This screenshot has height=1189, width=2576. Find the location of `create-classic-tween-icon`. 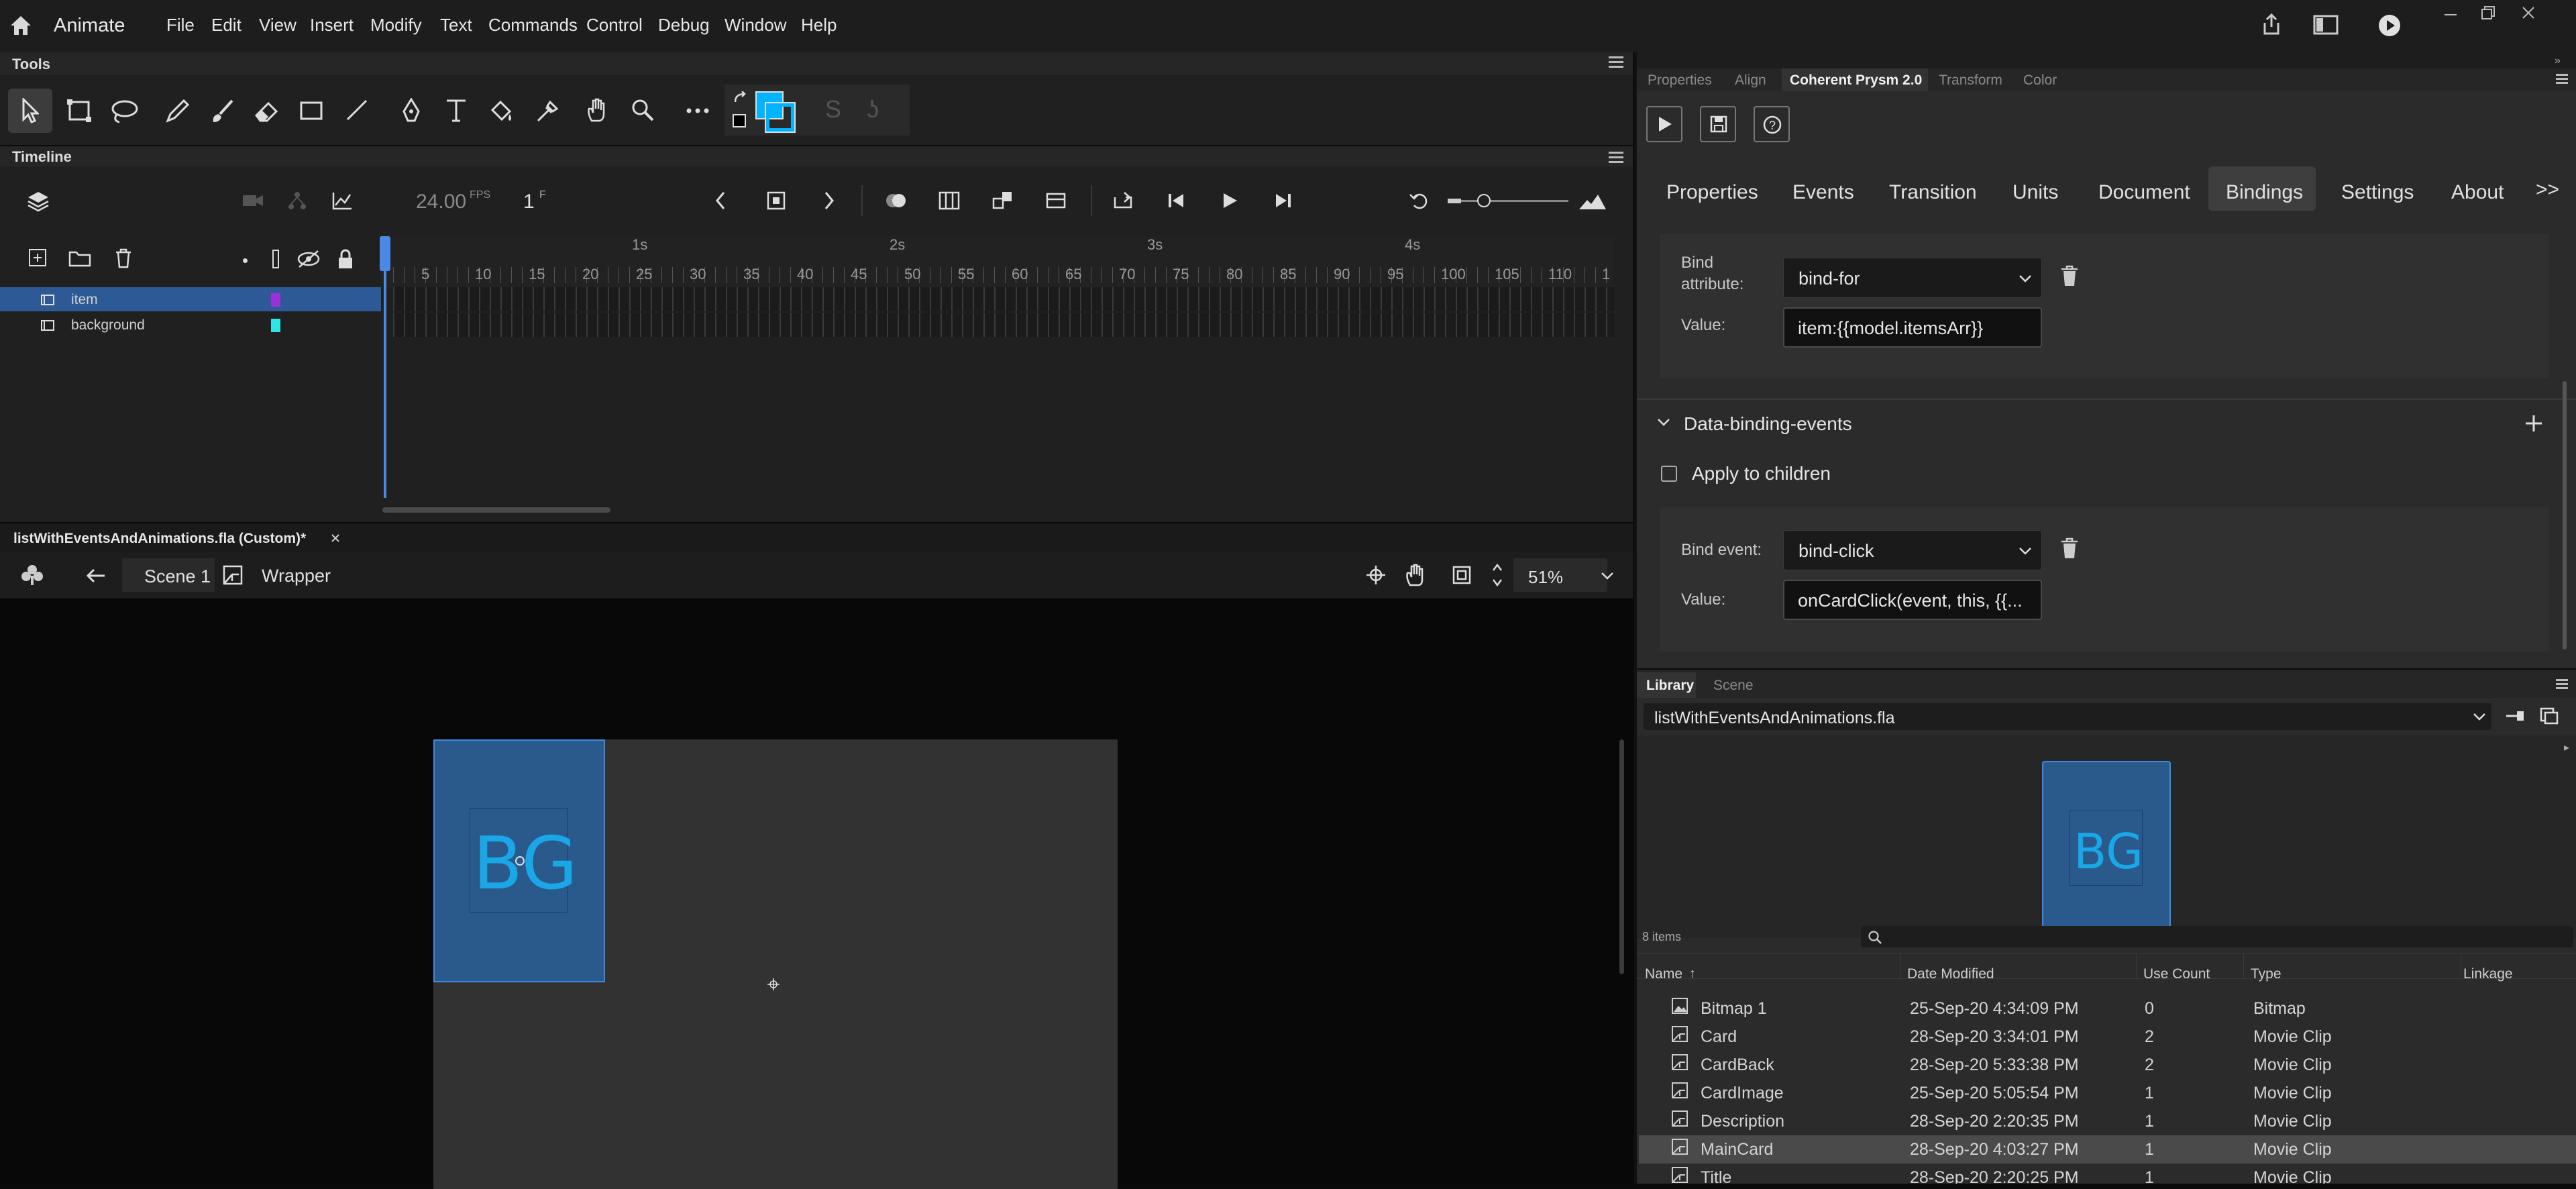

create-classic-tween-icon is located at coordinates (1002, 200).